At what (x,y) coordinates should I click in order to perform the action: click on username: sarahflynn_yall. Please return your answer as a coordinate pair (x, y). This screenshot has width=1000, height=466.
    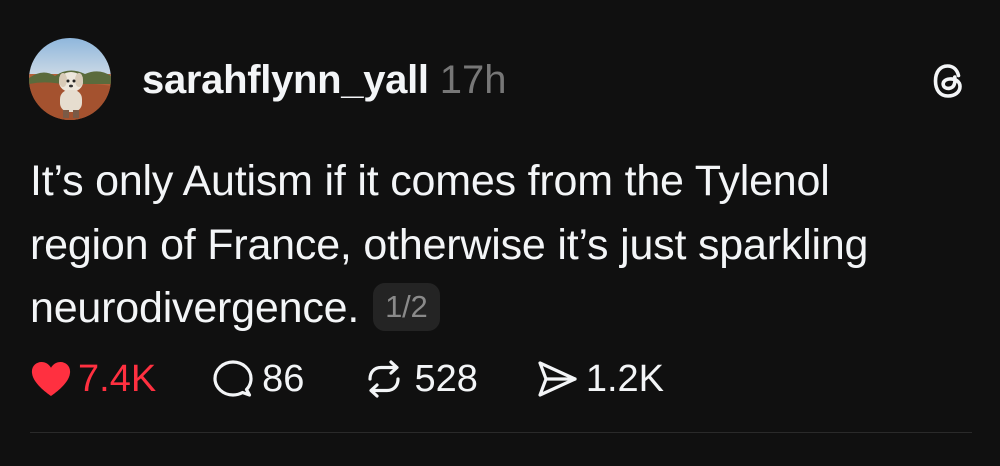
    Looking at the image, I should click on (285, 80).